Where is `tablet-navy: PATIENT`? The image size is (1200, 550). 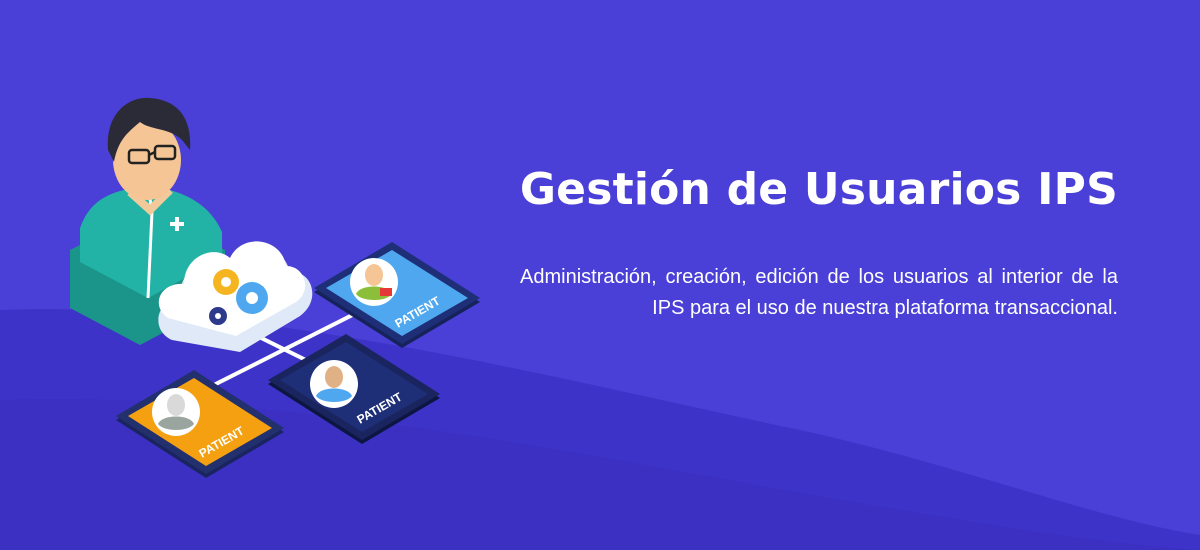
tablet-navy: PATIENT is located at coordinates (354, 389).